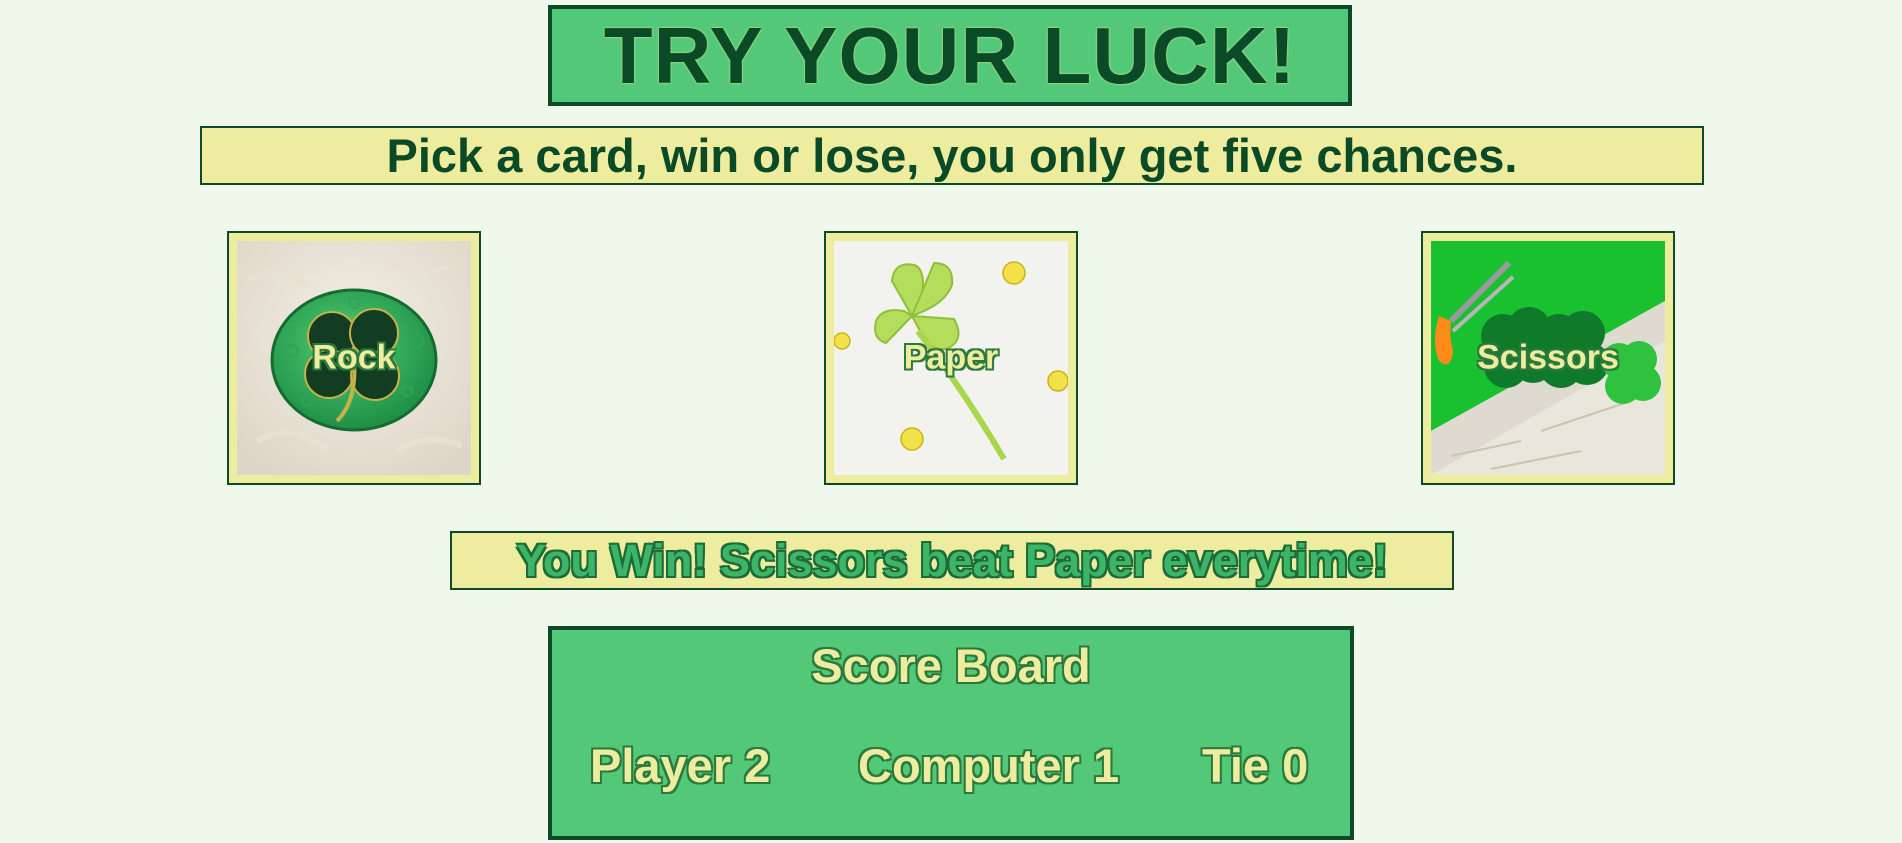 This screenshot has height=843, width=1902. I want to click on rock-label: Rock, so click(354, 357).